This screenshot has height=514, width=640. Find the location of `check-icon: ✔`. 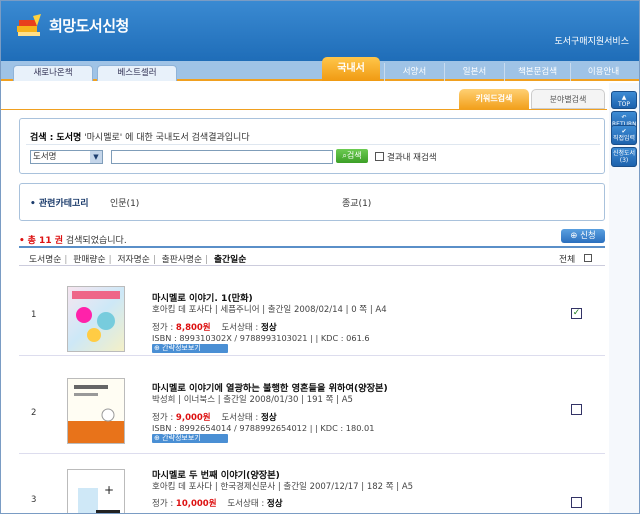

check-icon: ✔ is located at coordinates (624, 131).